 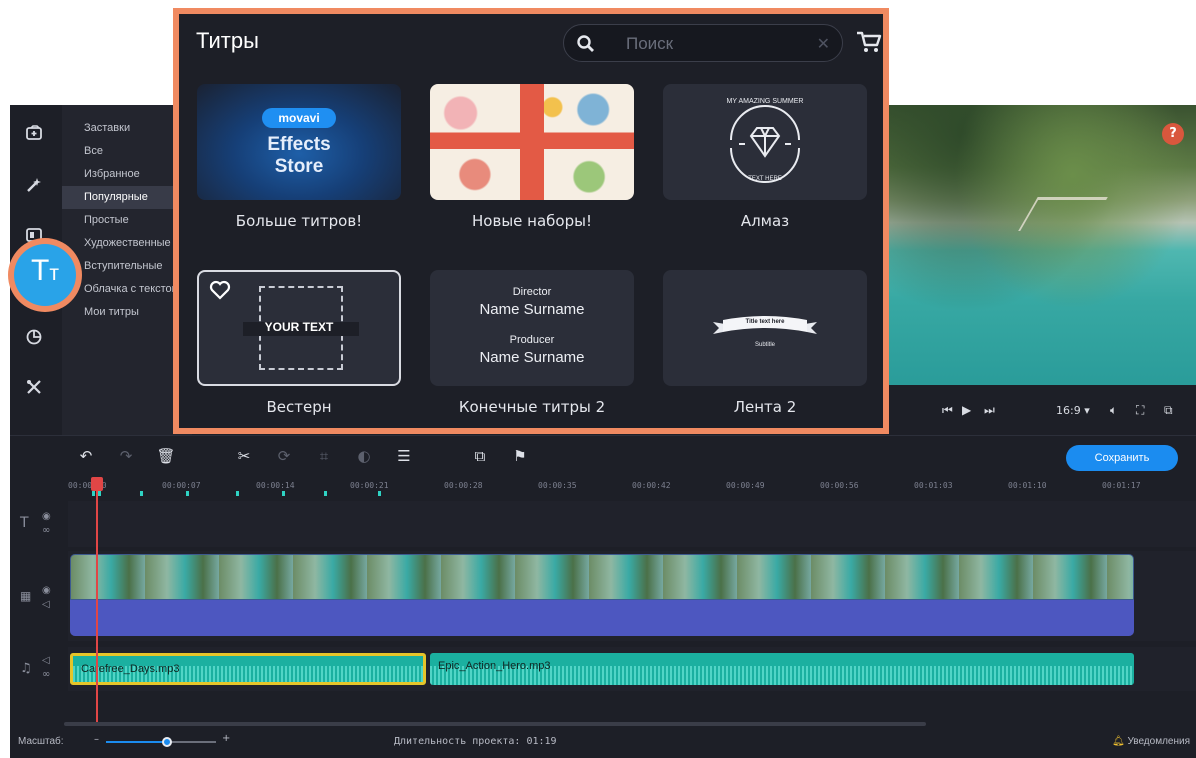 What do you see at coordinates (765, 322) in the screenshot?
I see `ribbon-title-text: Title text here` at bounding box center [765, 322].